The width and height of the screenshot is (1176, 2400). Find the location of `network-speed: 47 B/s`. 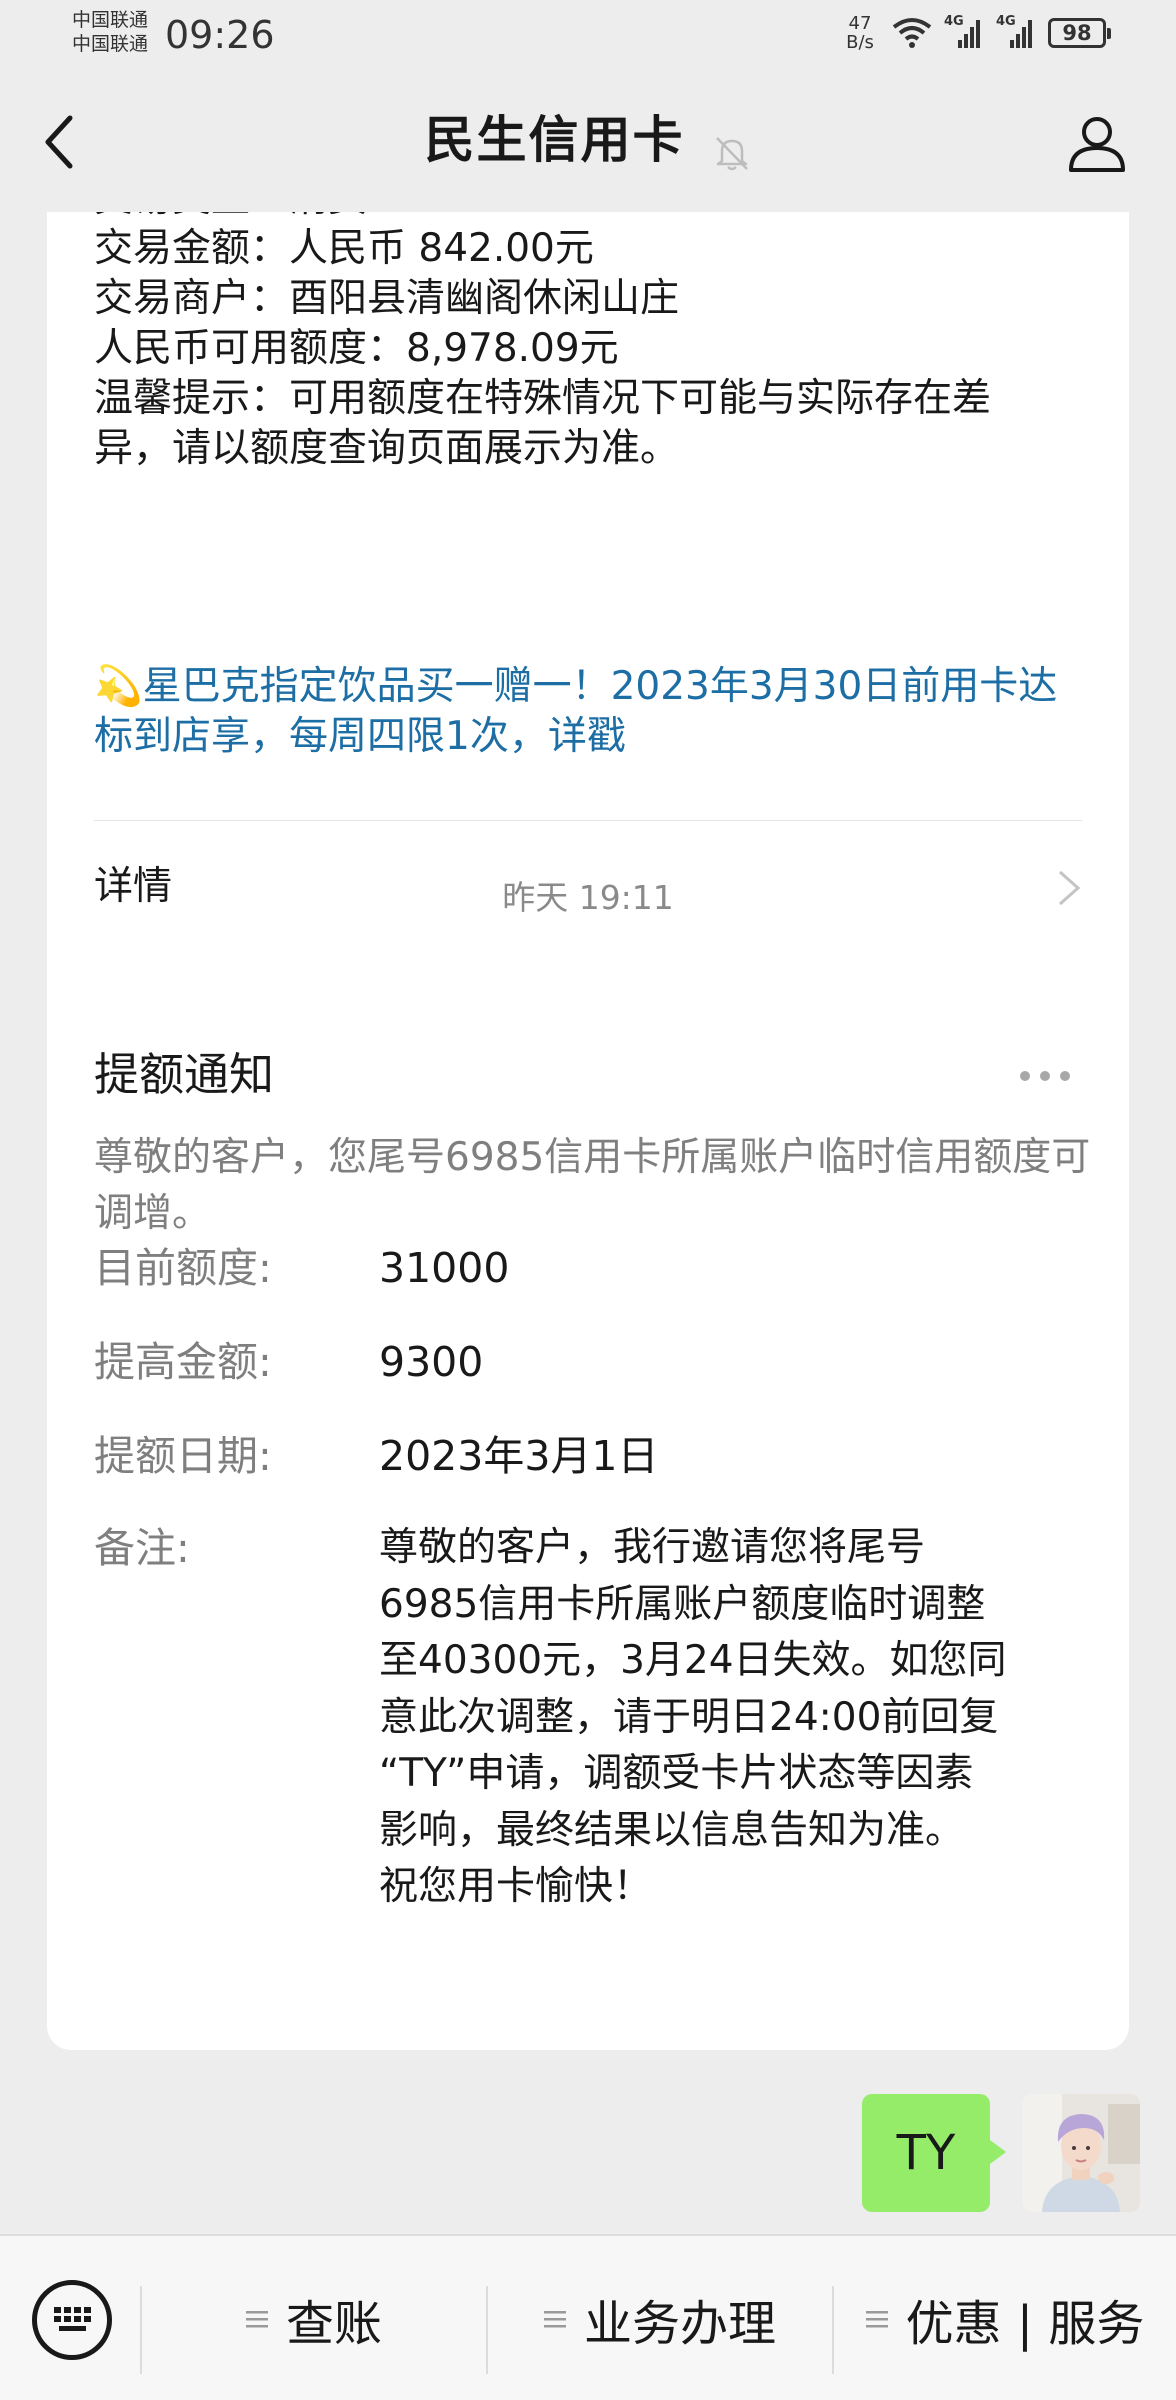

network-speed: 47 B/s is located at coordinates (860, 33).